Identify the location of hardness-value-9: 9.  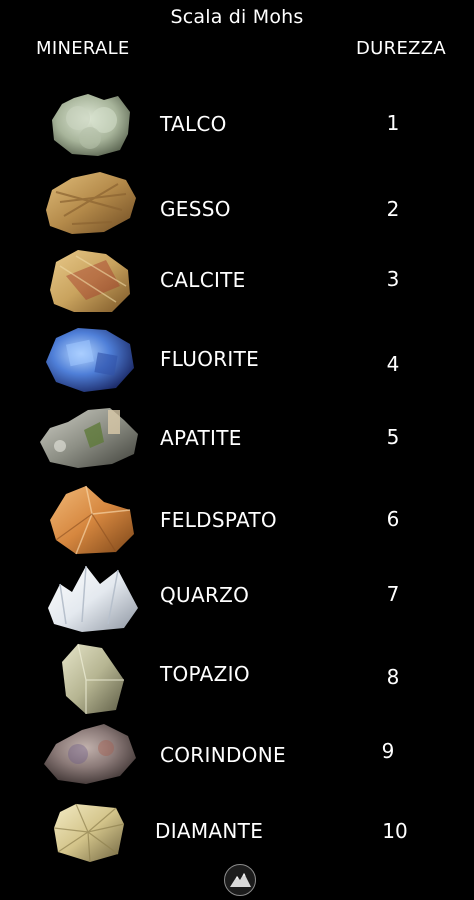
(388, 751).